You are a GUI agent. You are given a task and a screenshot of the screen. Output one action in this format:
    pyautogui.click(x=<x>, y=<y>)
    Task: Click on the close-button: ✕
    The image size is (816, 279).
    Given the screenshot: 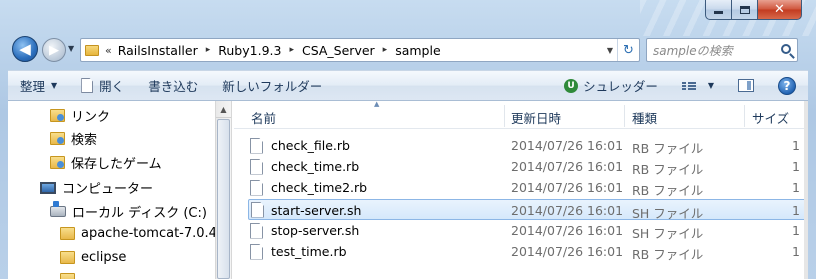 What is the action you would take?
    pyautogui.click(x=780, y=10)
    